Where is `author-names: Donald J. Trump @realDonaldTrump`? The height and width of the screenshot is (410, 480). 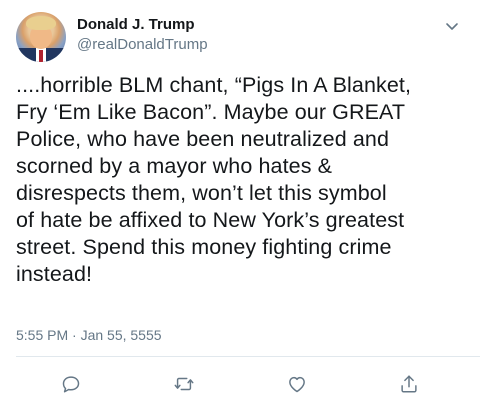
author-names: Donald J. Trump @realDonaldTrump is located at coordinates (142, 35).